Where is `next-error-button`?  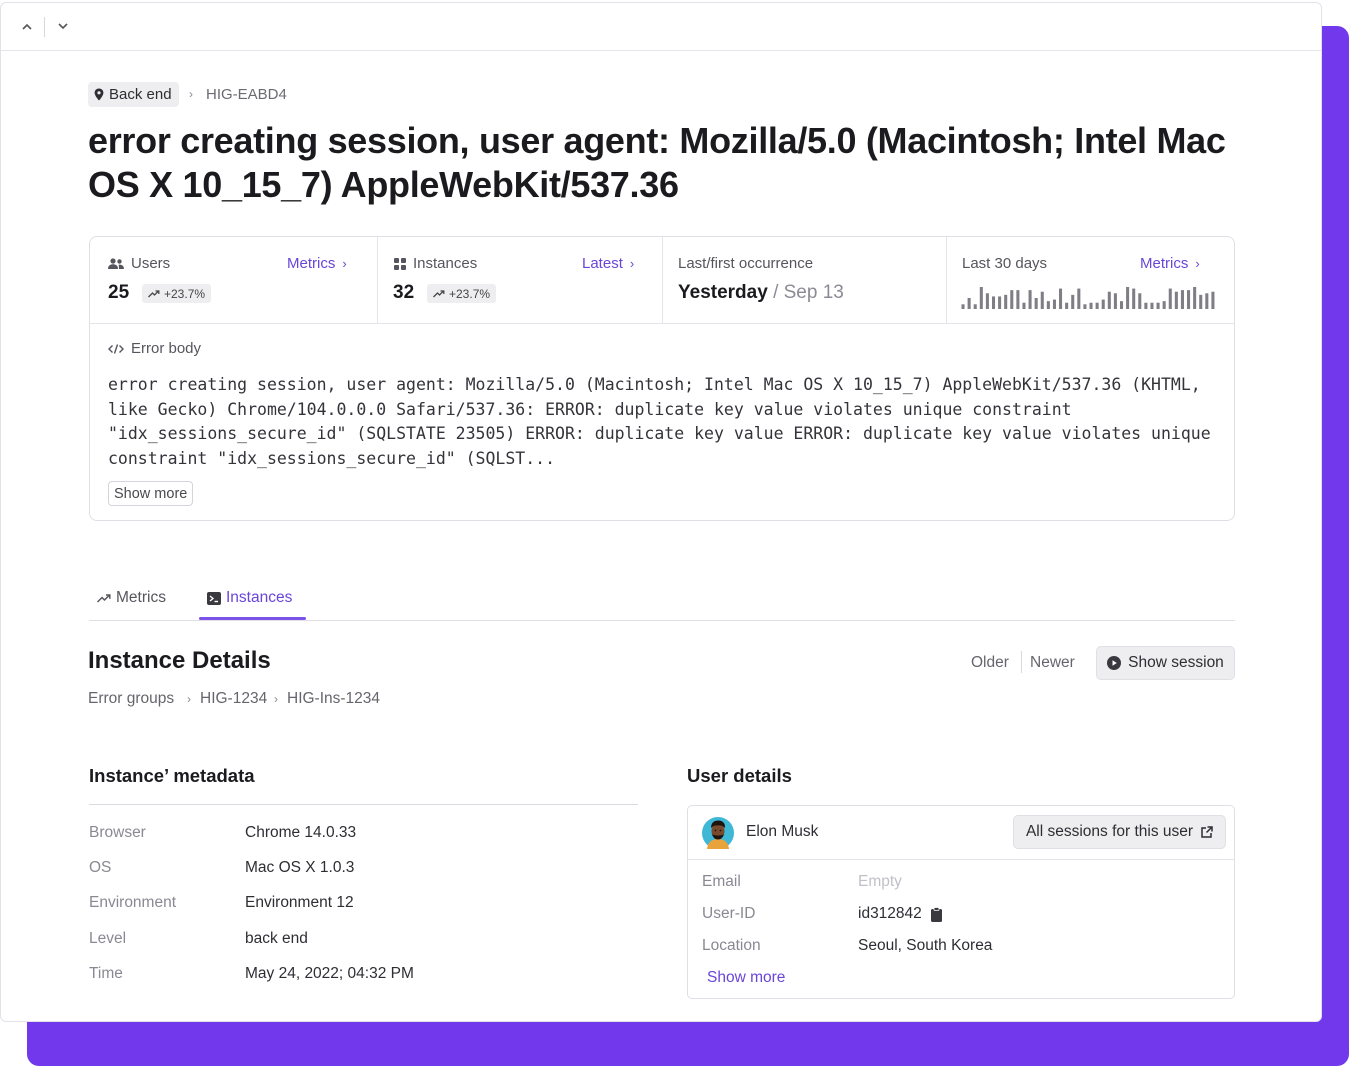 next-error-button is located at coordinates (63, 26).